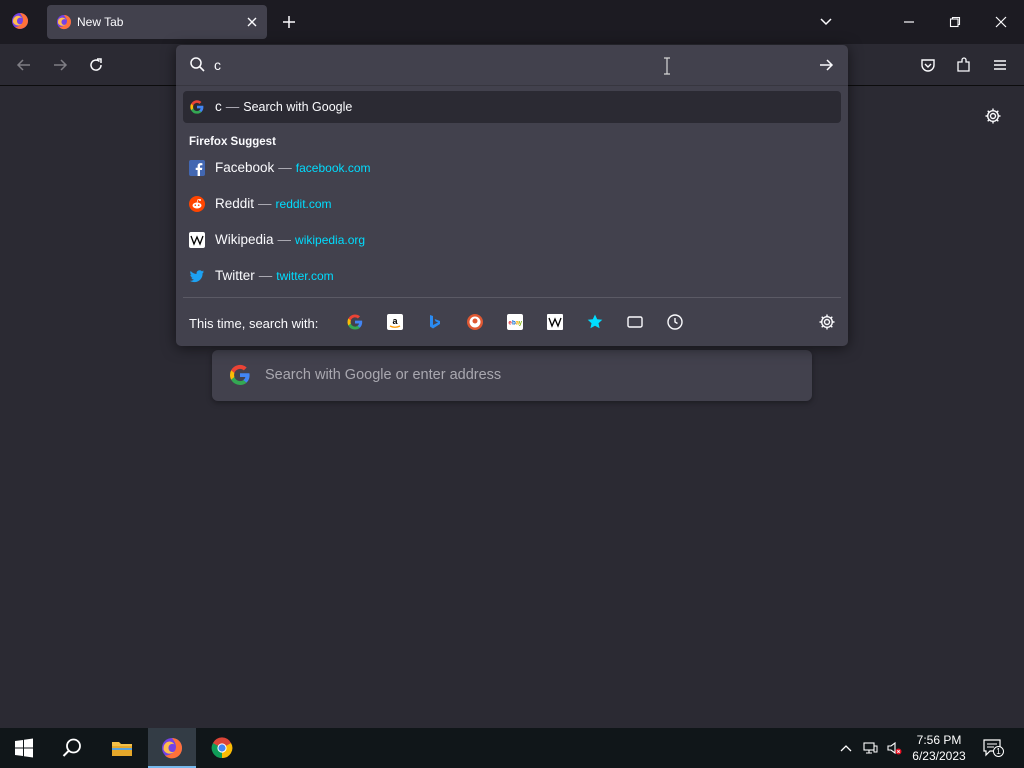 The width and height of the screenshot is (1024, 768). I want to click on result-title: Reddit, so click(235, 203).